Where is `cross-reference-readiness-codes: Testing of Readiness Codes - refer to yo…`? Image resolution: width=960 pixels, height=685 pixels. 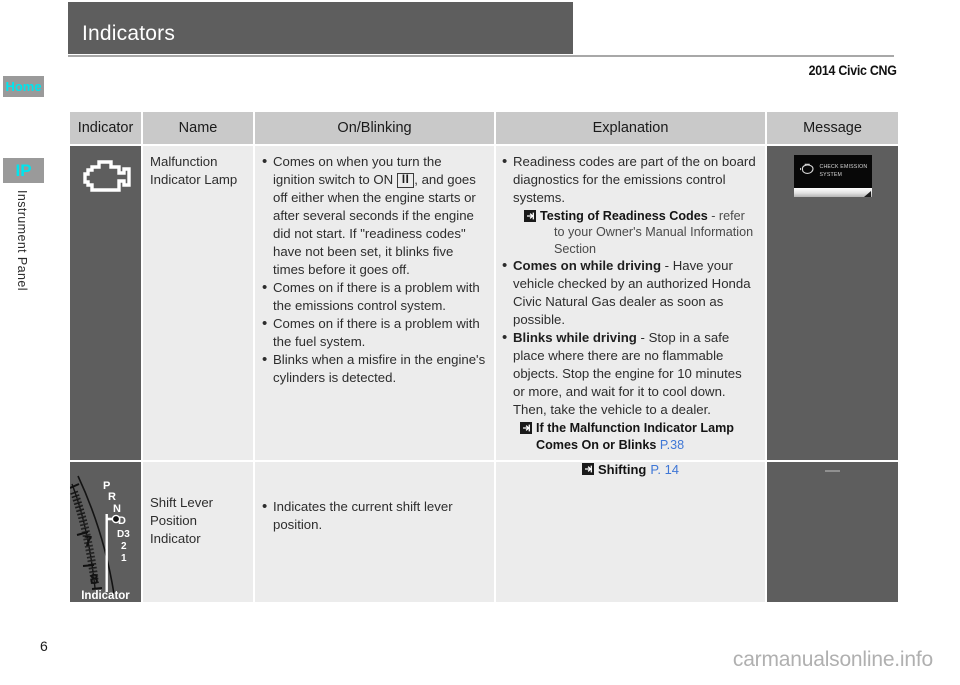 cross-reference-readiness-codes: Testing of Readiness Codes - refer to yo… is located at coordinates (640, 232).